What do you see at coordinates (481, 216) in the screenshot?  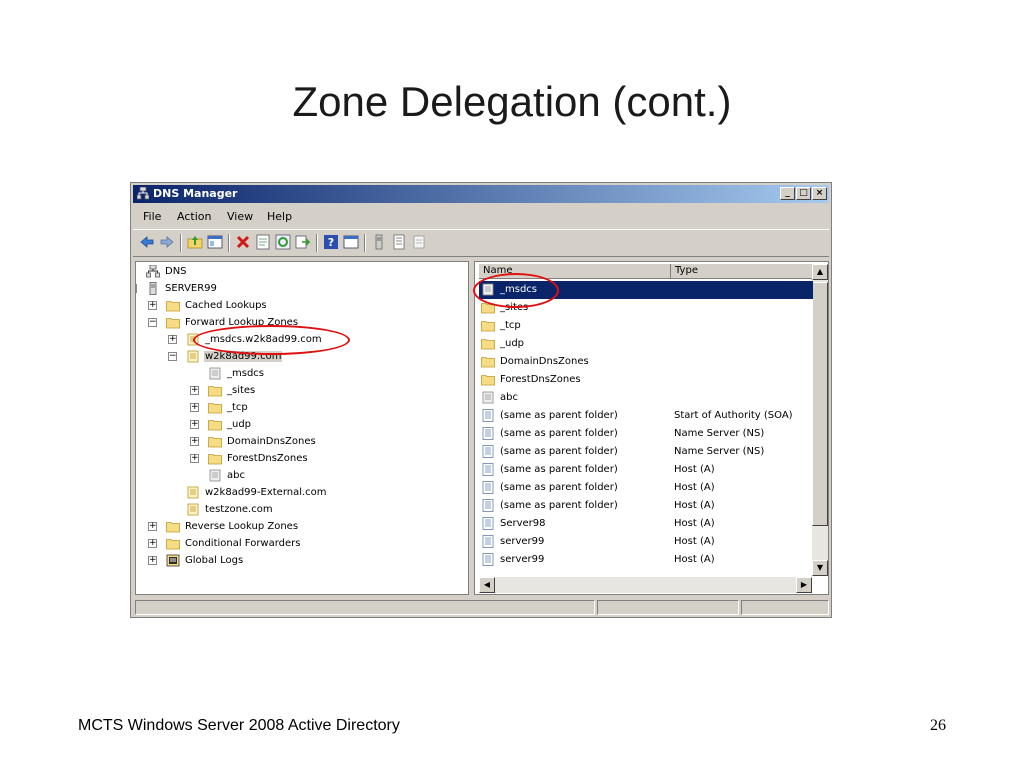 I see `menu-bar: File Action View Help` at bounding box center [481, 216].